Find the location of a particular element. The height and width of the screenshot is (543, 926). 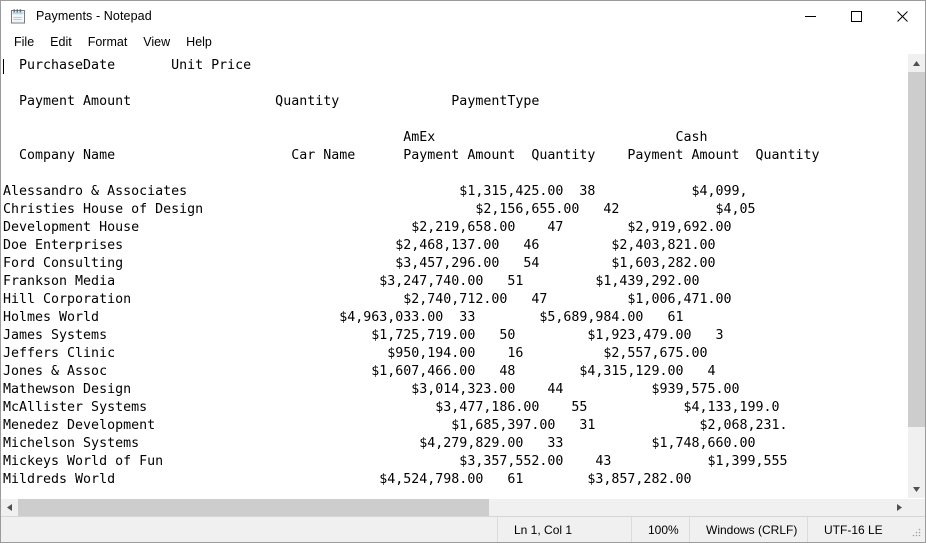

menu-item-help: Help is located at coordinates (199, 42).